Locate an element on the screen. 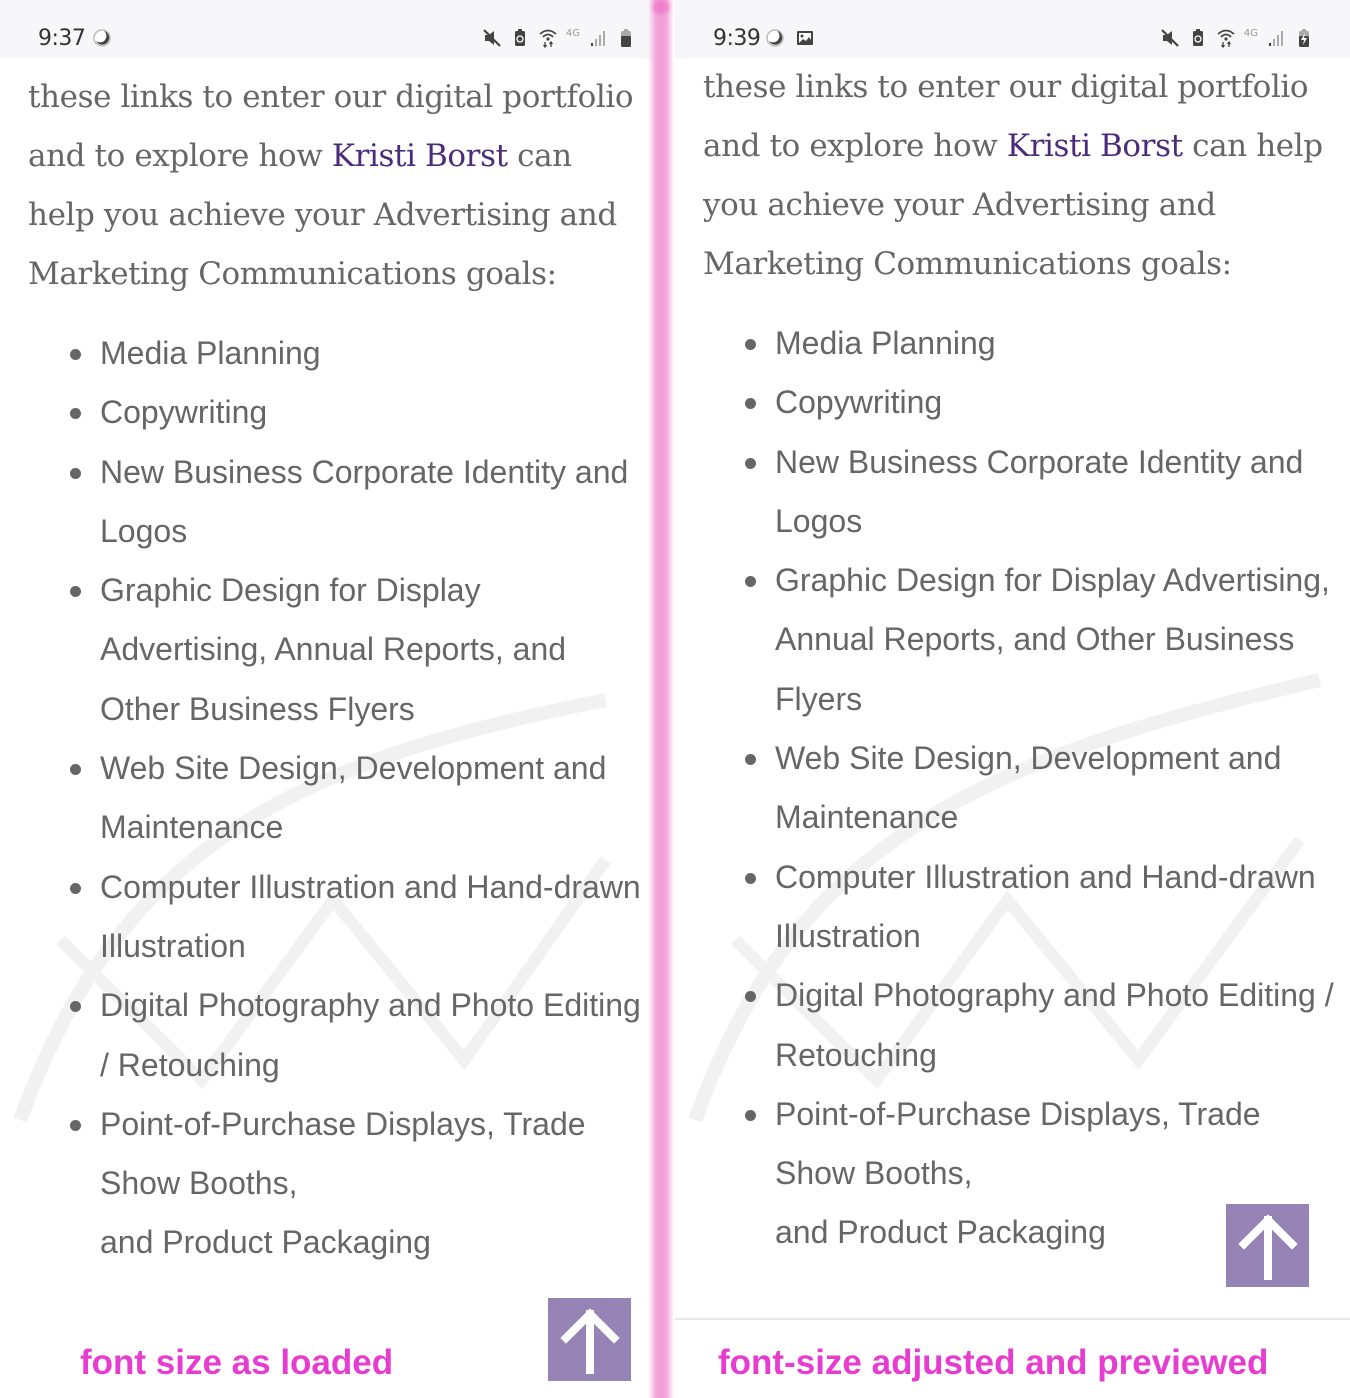 Image resolution: width=1350 pixels, height=1398 pixels. pink-divider is located at coordinates (661, 699).